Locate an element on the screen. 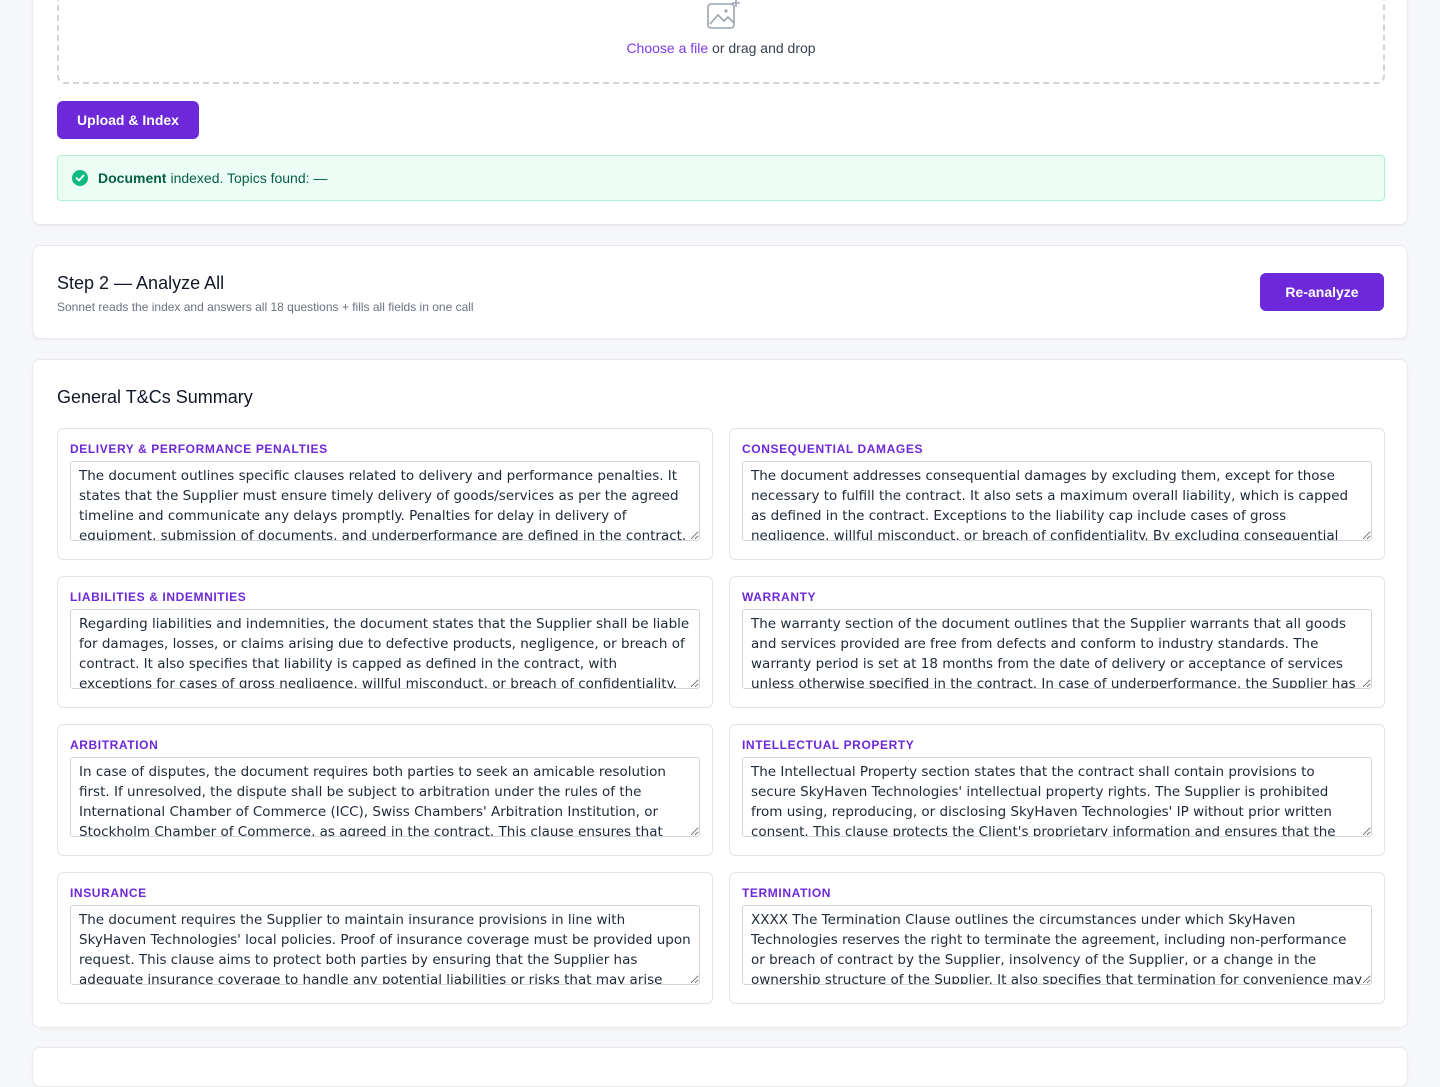 The height and width of the screenshot is (1087, 1440). field-label: ARBITRATION is located at coordinates (114, 745).